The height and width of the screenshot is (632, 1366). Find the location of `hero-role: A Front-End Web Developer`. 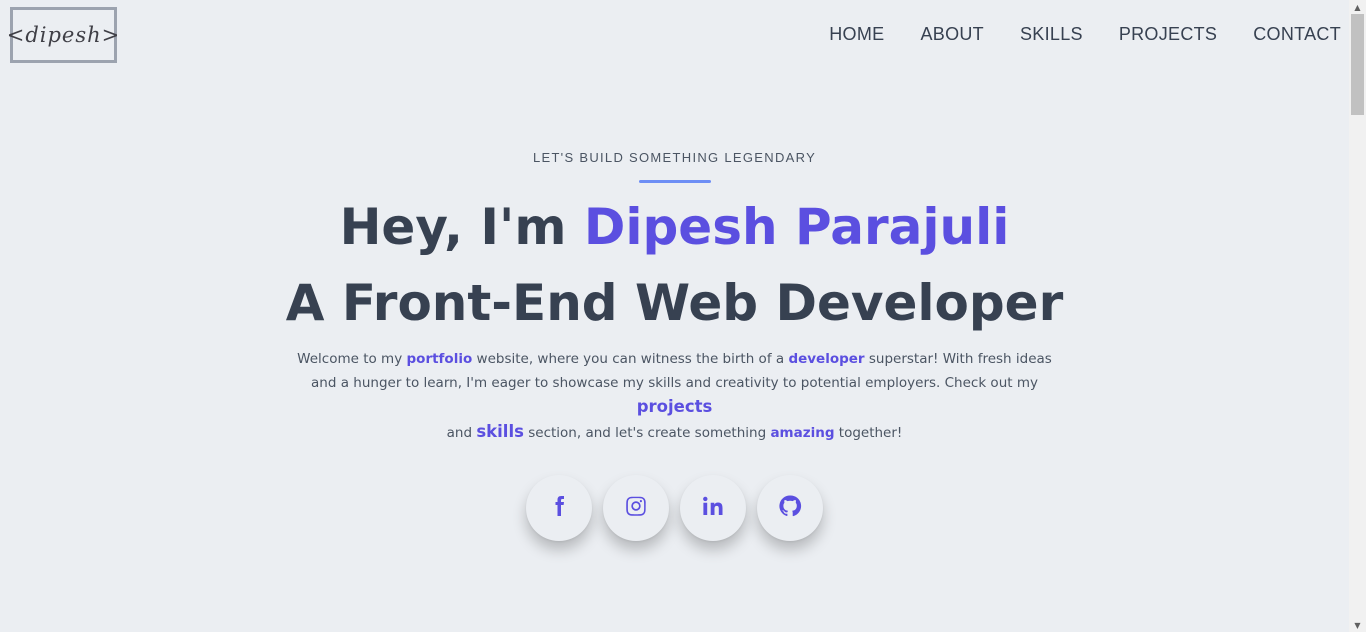

hero-role: A Front-End Web Developer is located at coordinates (674, 303).